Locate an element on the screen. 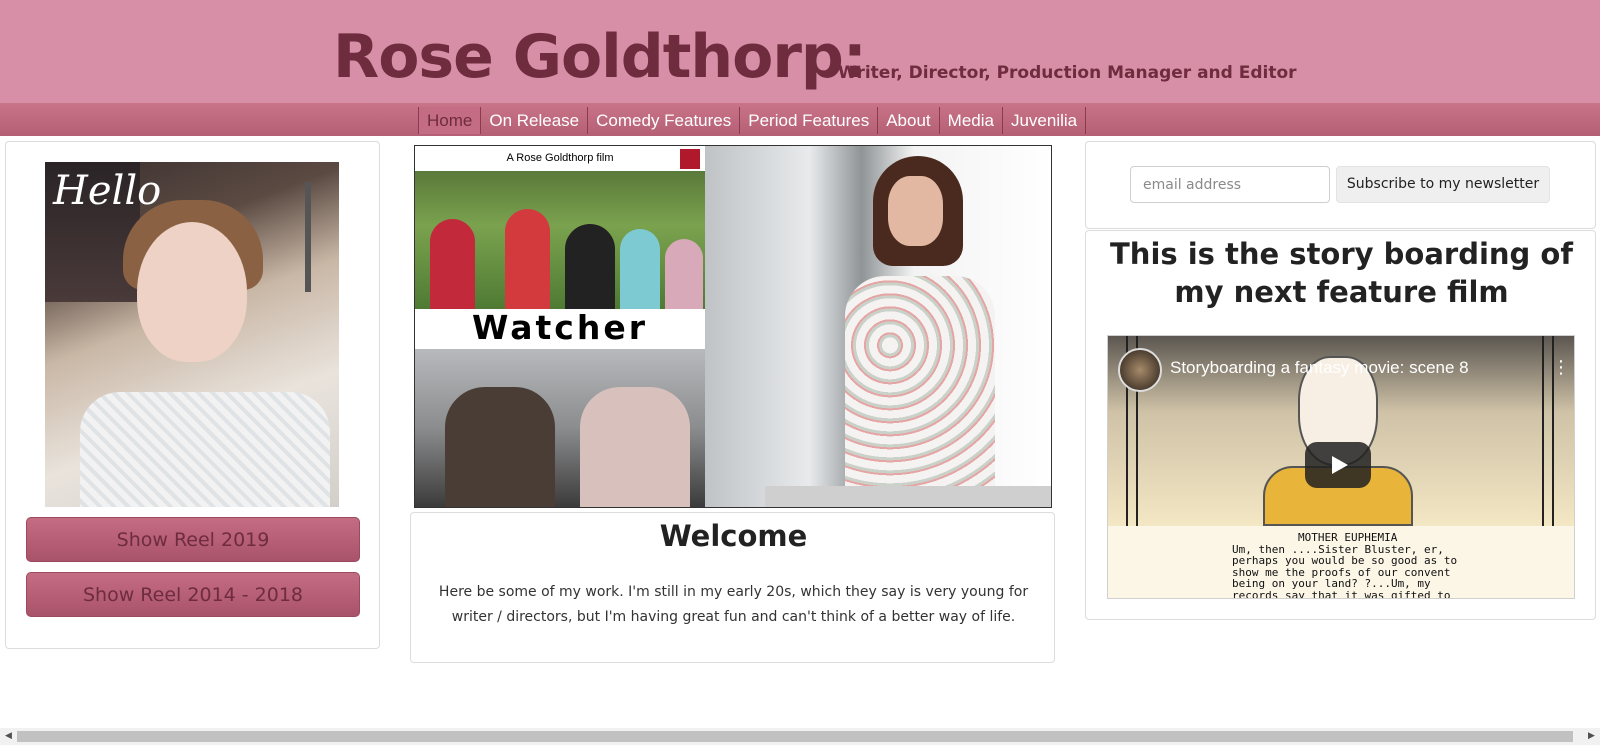 The height and width of the screenshot is (745, 1600). scroll-left-arrow-icon: ◀ is located at coordinates (8, 736).